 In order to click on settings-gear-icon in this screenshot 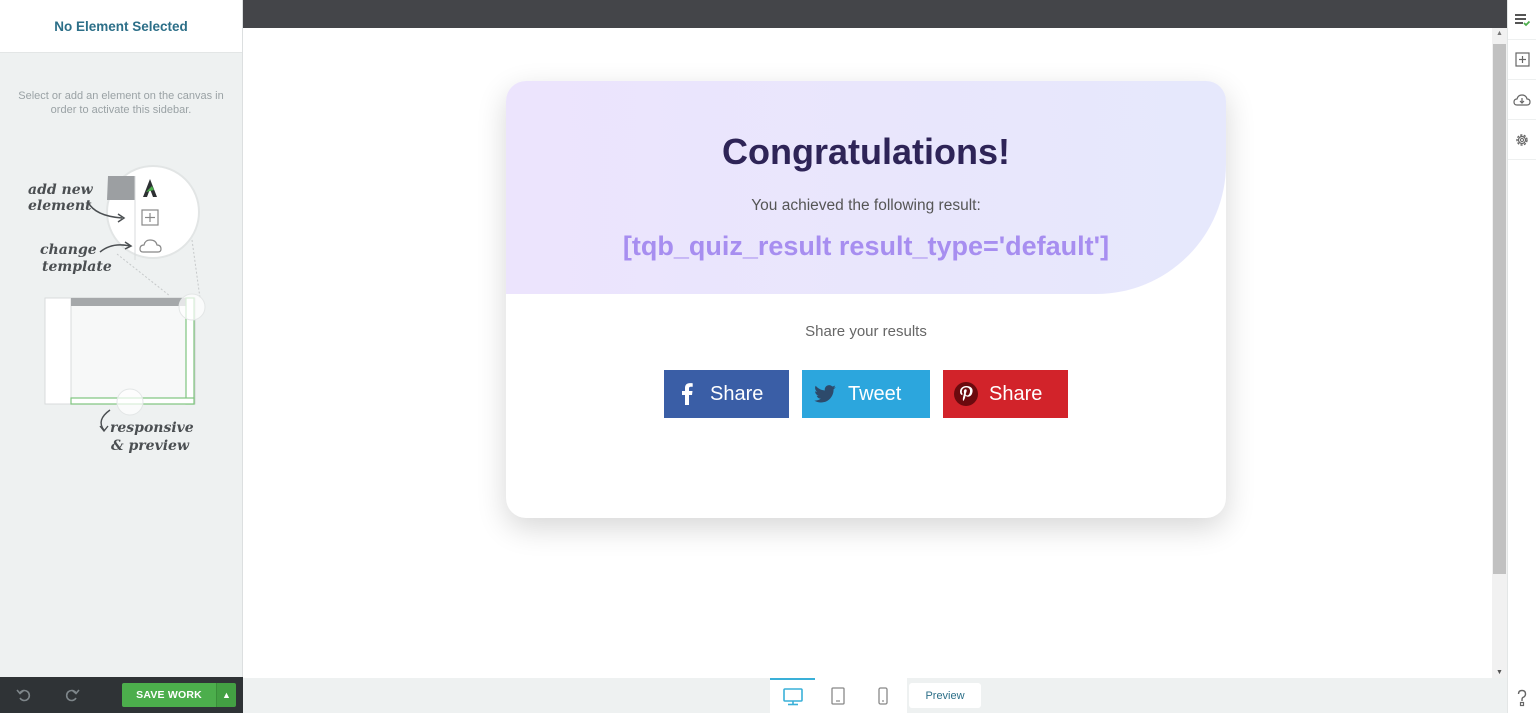, I will do `click(1522, 139)`.